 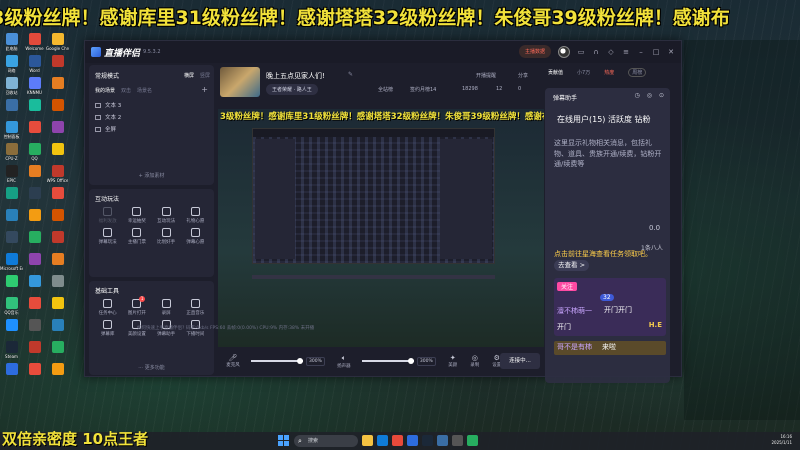 What do you see at coordinates (367, 440) in the screenshot?
I see `file-explorer-icon` at bounding box center [367, 440].